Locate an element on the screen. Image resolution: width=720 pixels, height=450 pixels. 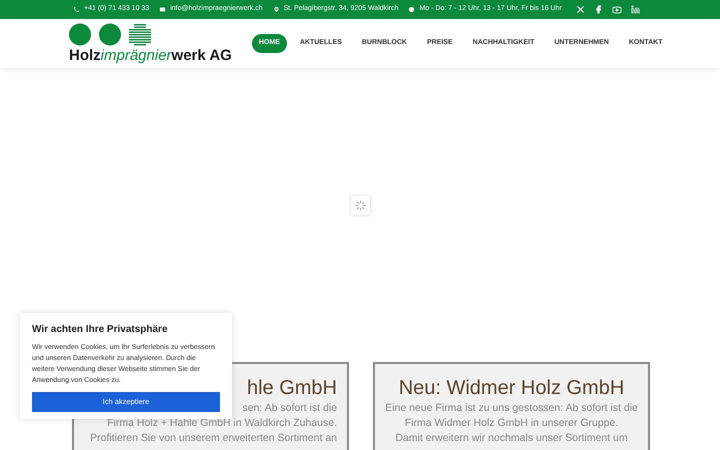
card-text: Firma Widmer Holz GmbH in unserer Gruppe. is located at coordinates (511, 423).